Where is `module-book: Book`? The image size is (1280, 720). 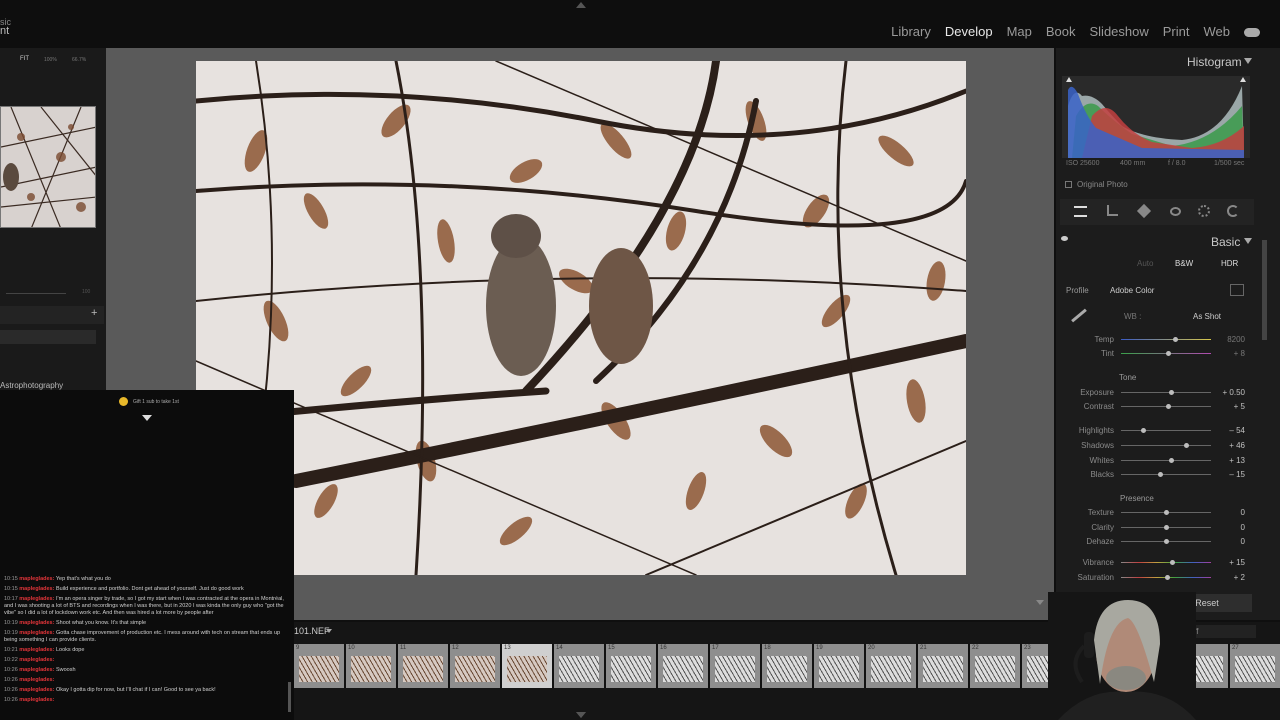
module-book: Book is located at coordinates (1061, 31).